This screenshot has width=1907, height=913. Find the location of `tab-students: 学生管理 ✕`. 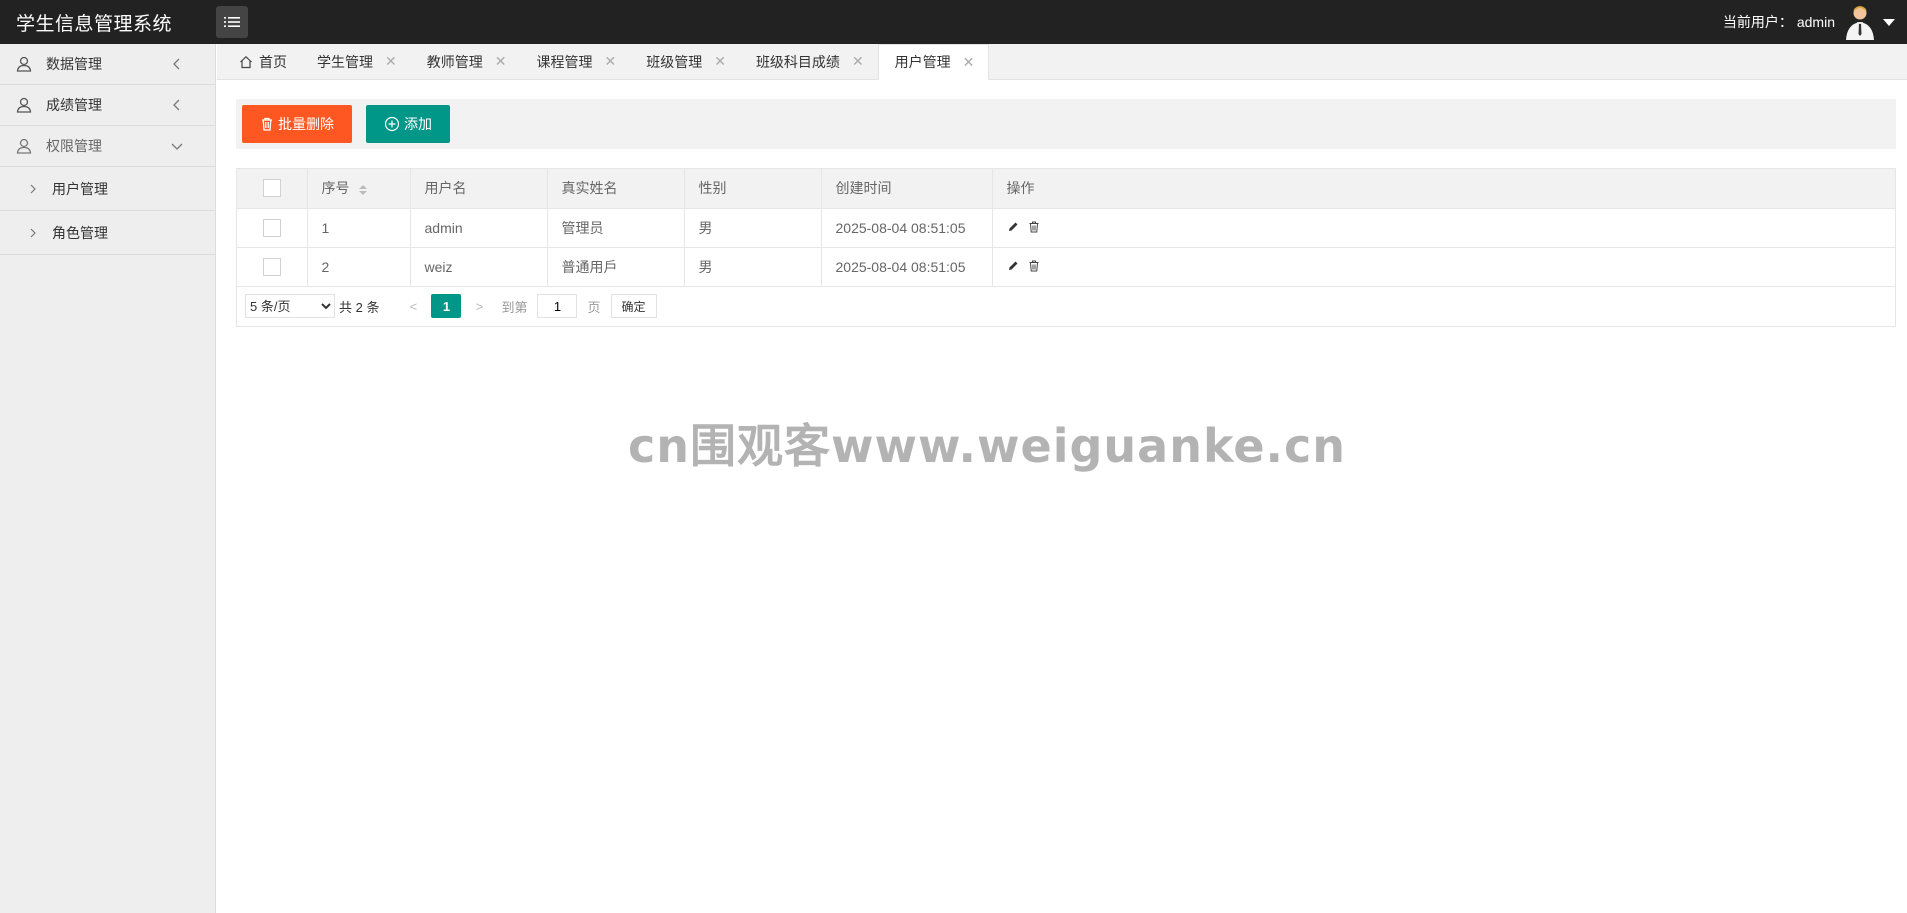

tab-students: 学生管理 ✕ is located at coordinates (356, 61).